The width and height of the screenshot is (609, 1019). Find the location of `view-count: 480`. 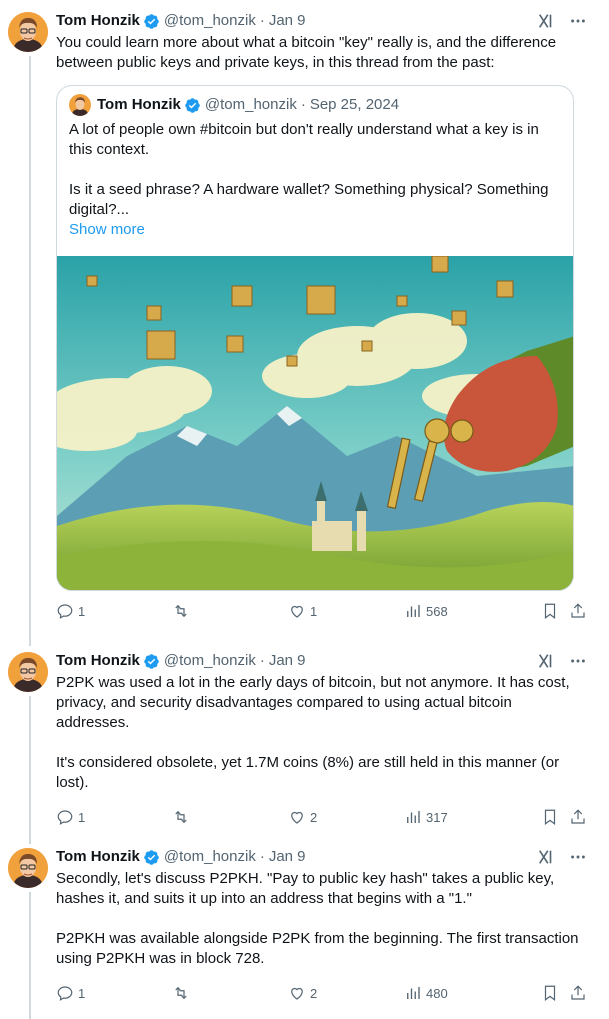

view-count: 480 is located at coordinates (437, 993).